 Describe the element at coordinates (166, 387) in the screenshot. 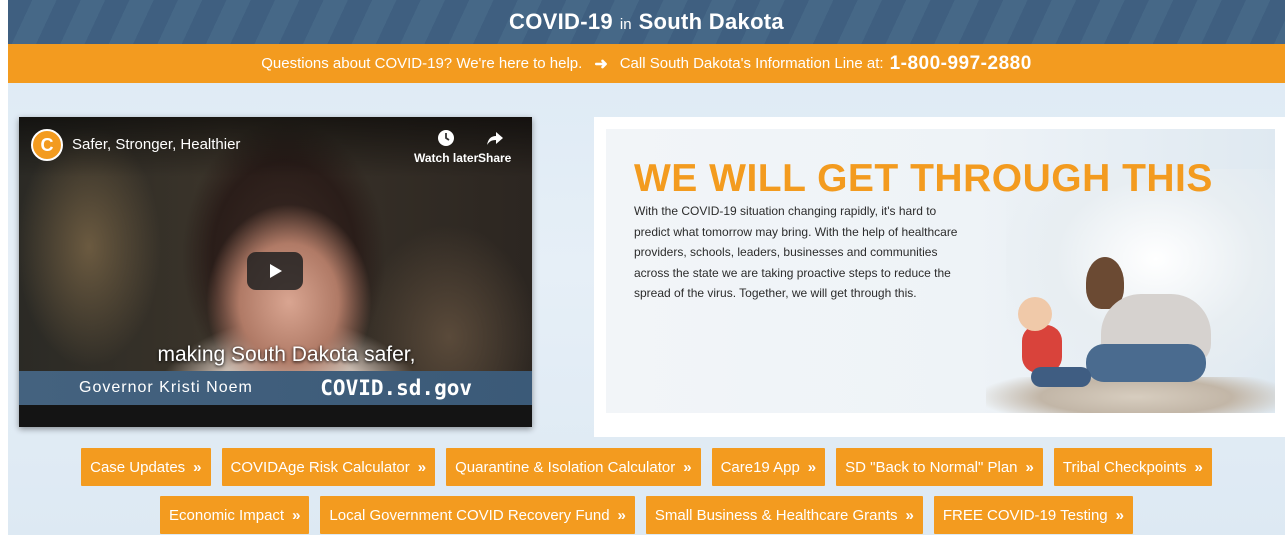

I see `lower-third-name: Governor Kristi Noem` at that location.